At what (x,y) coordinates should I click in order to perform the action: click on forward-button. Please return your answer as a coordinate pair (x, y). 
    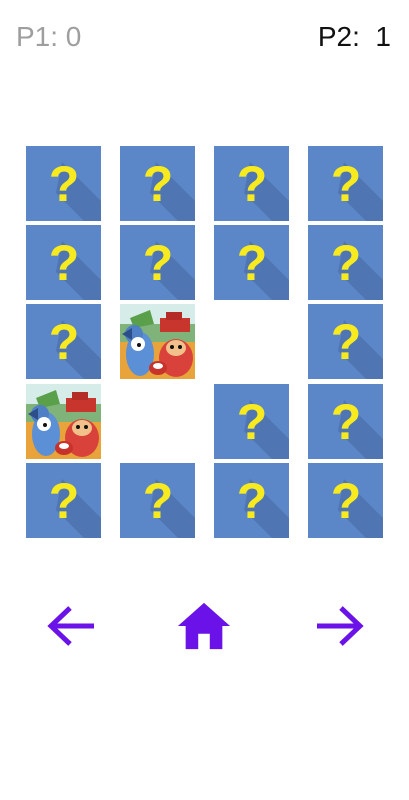
    Looking at the image, I should click on (339, 626).